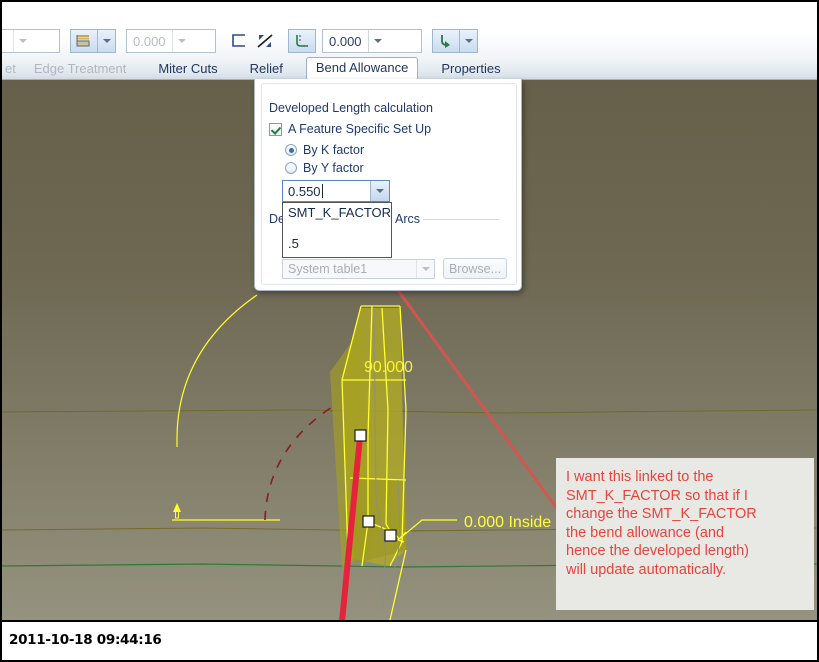  Describe the element at coordinates (85, 640) in the screenshot. I see `timestamp-text: 2011-10-18 09:44:16` at that location.